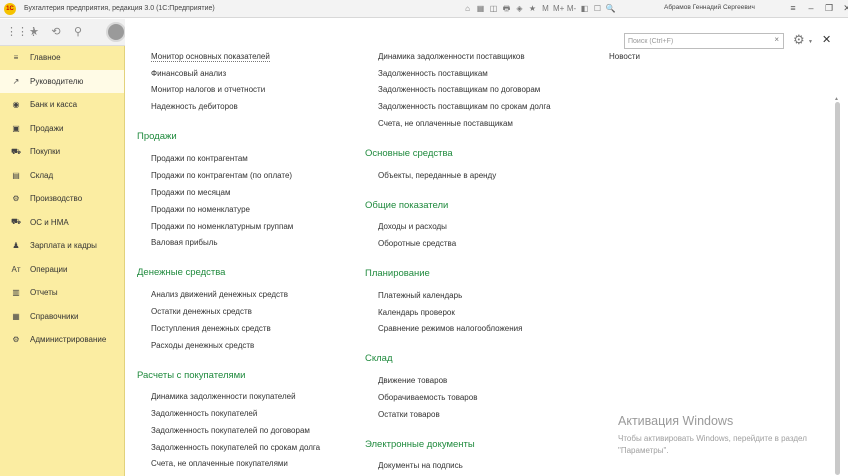 The width and height of the screenshot is (848, 476). Describe the element at coordinates (420, 295) in the screenshot. I see `link-payment-calendar: Платежный календарь` at that location.